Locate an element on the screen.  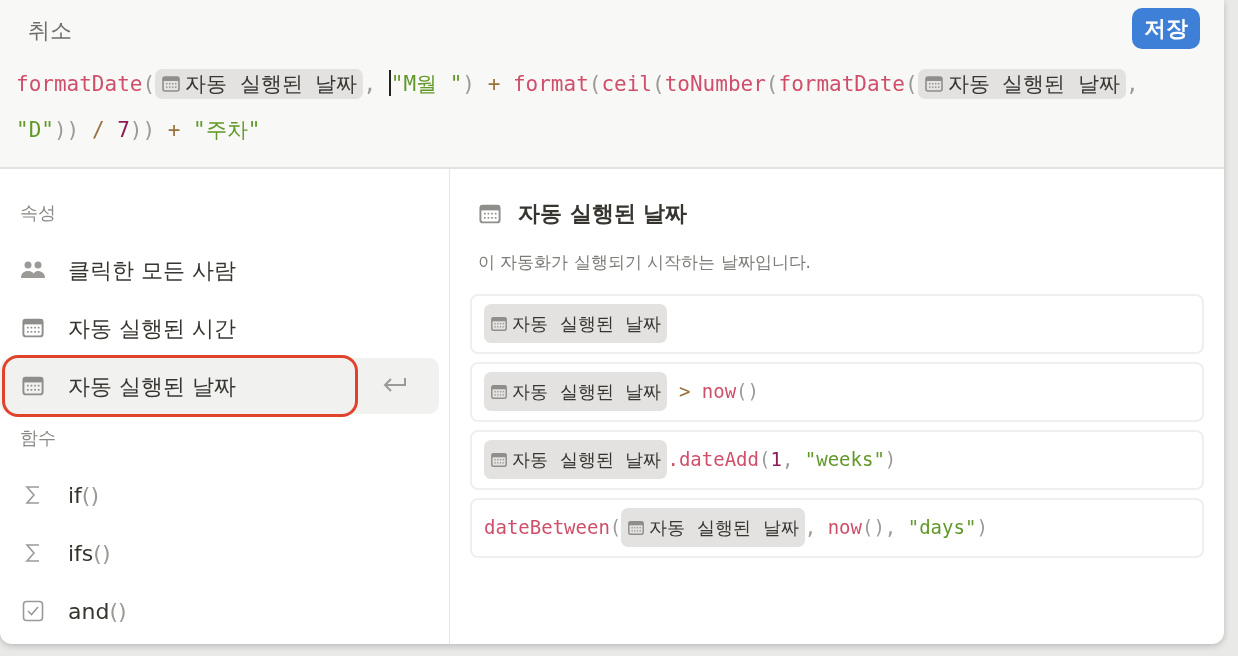
punctuation: () is located at coordinates (747, 392).